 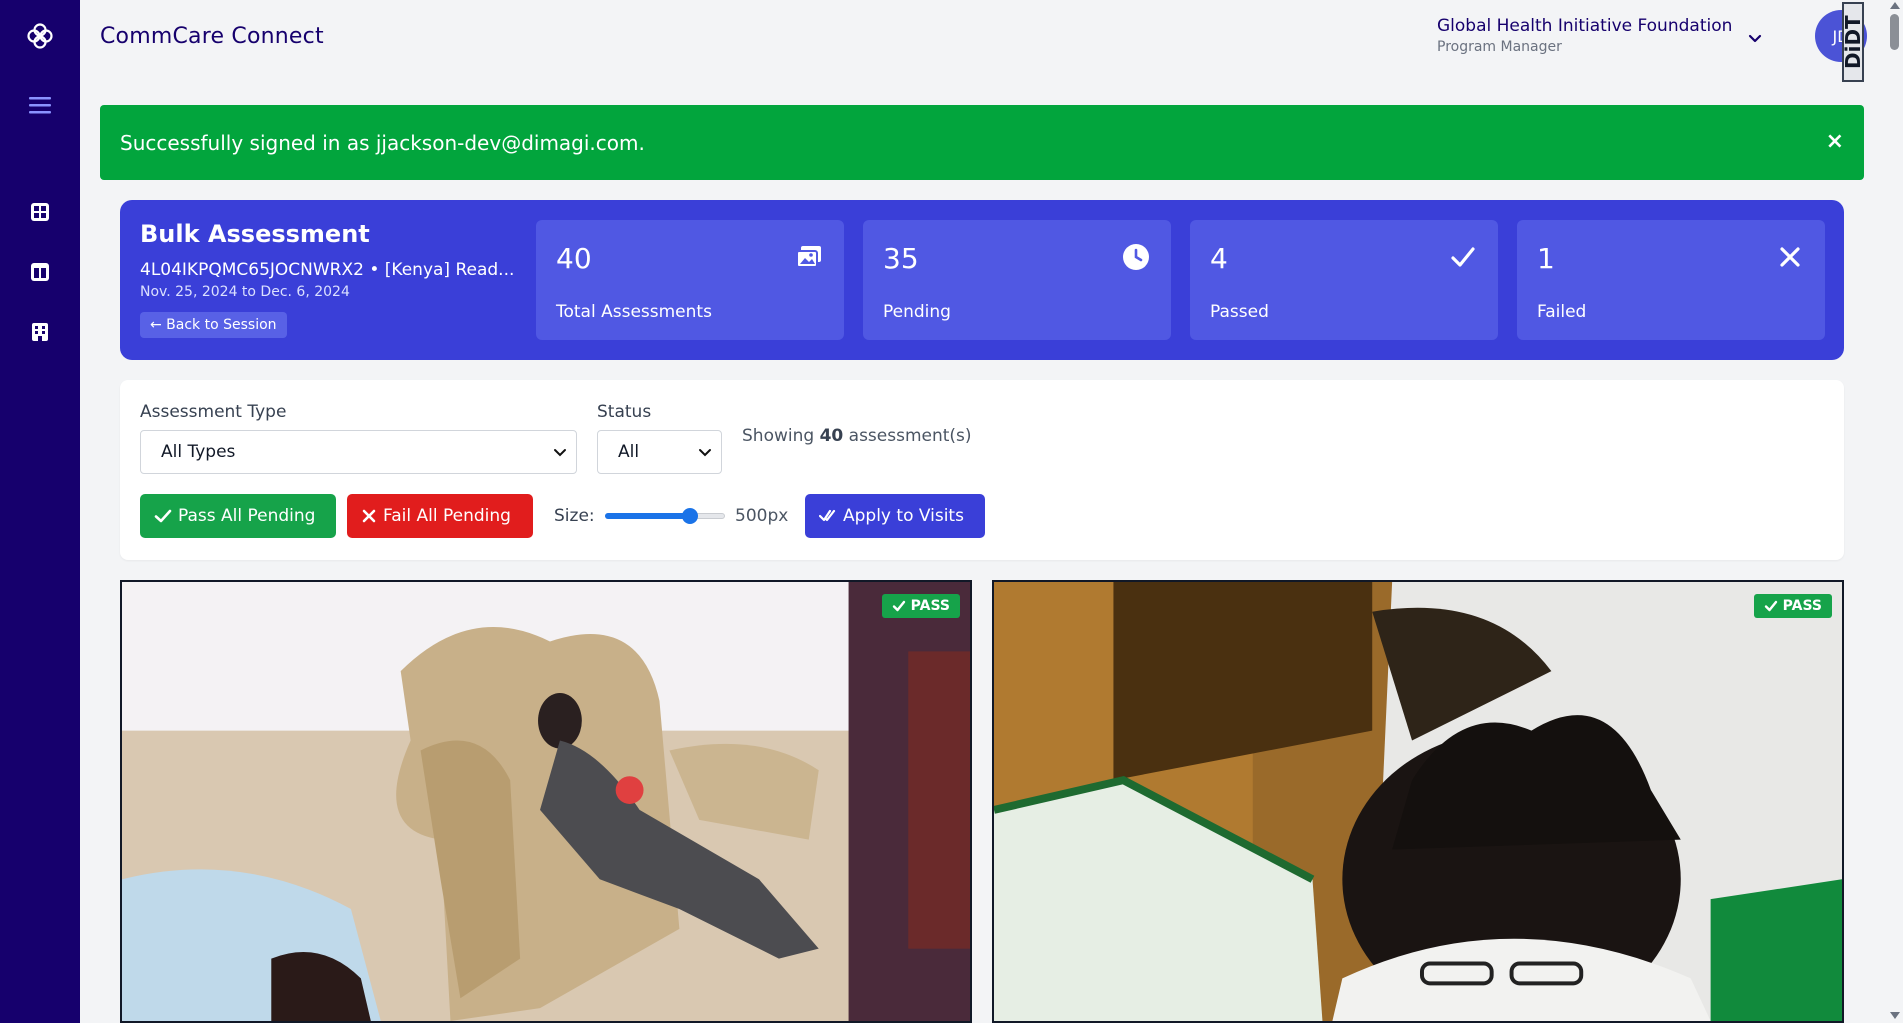 What do you see at coordinates (809, 257) in the screenshot?
I see `images-icon` at bounding box center [809, 257].